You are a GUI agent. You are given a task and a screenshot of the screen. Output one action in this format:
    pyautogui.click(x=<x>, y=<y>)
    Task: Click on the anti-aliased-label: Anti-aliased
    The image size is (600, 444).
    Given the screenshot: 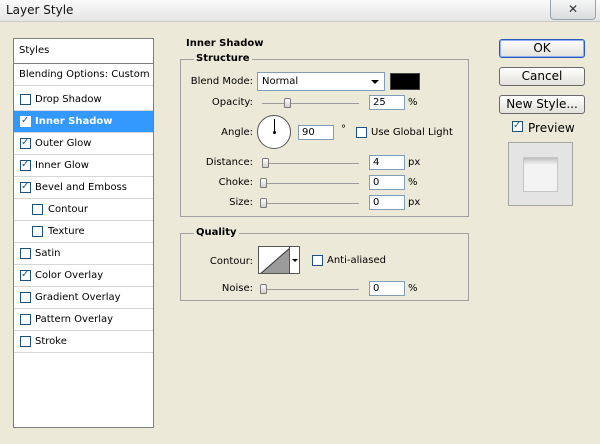 What is the action you would take?
    pyautogui.click(x=357, y=260)
    